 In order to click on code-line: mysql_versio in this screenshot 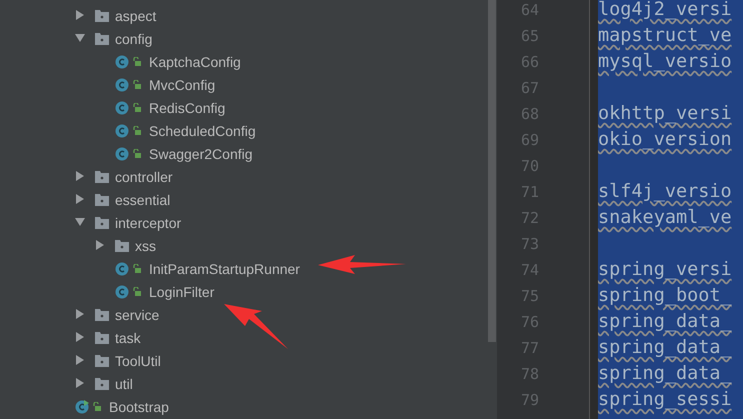, I will do `click(665, 61)`.